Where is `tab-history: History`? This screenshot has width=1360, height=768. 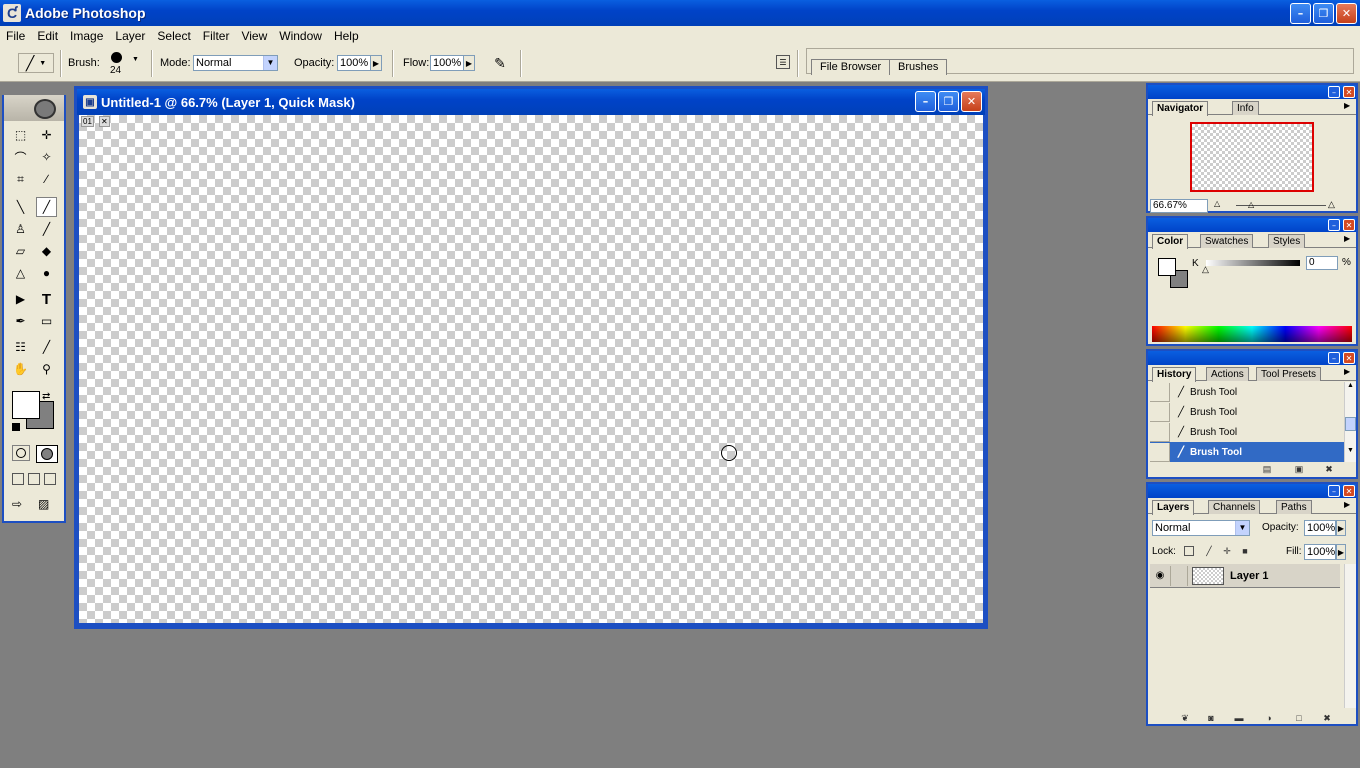
tab-history: History is located at coordinates (1174, 374).